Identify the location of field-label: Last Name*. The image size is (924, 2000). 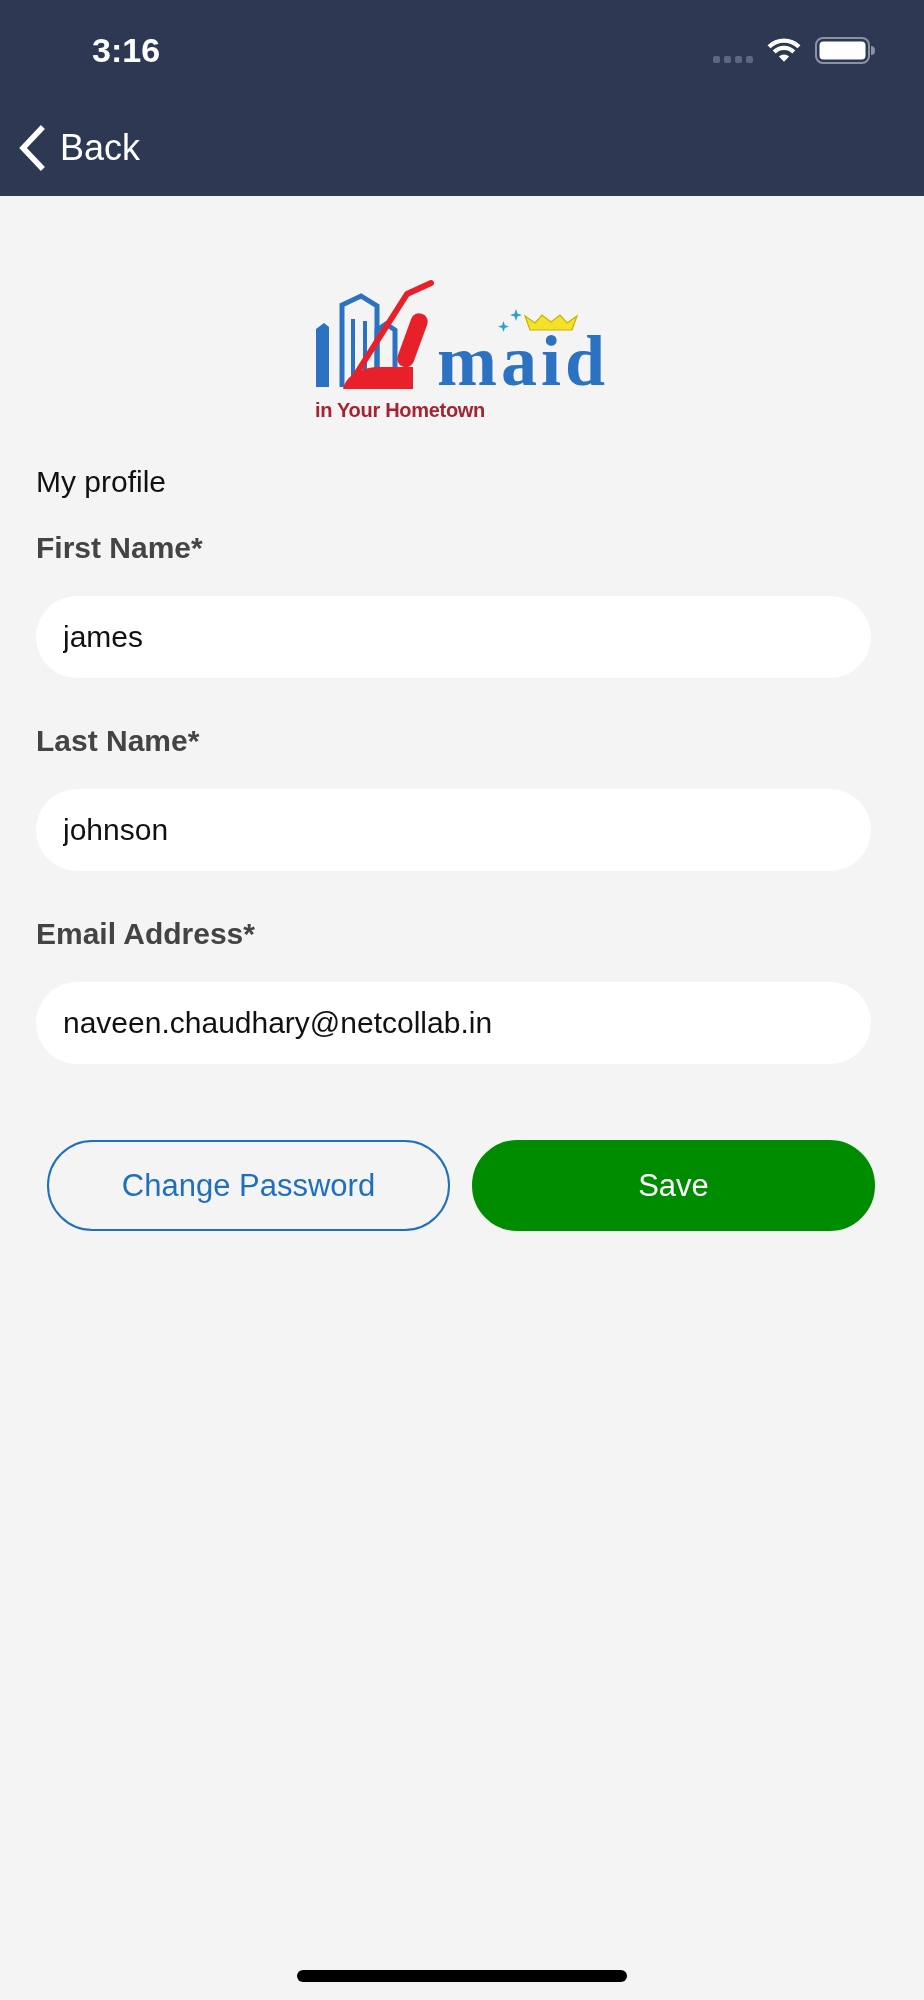
(118, 741).